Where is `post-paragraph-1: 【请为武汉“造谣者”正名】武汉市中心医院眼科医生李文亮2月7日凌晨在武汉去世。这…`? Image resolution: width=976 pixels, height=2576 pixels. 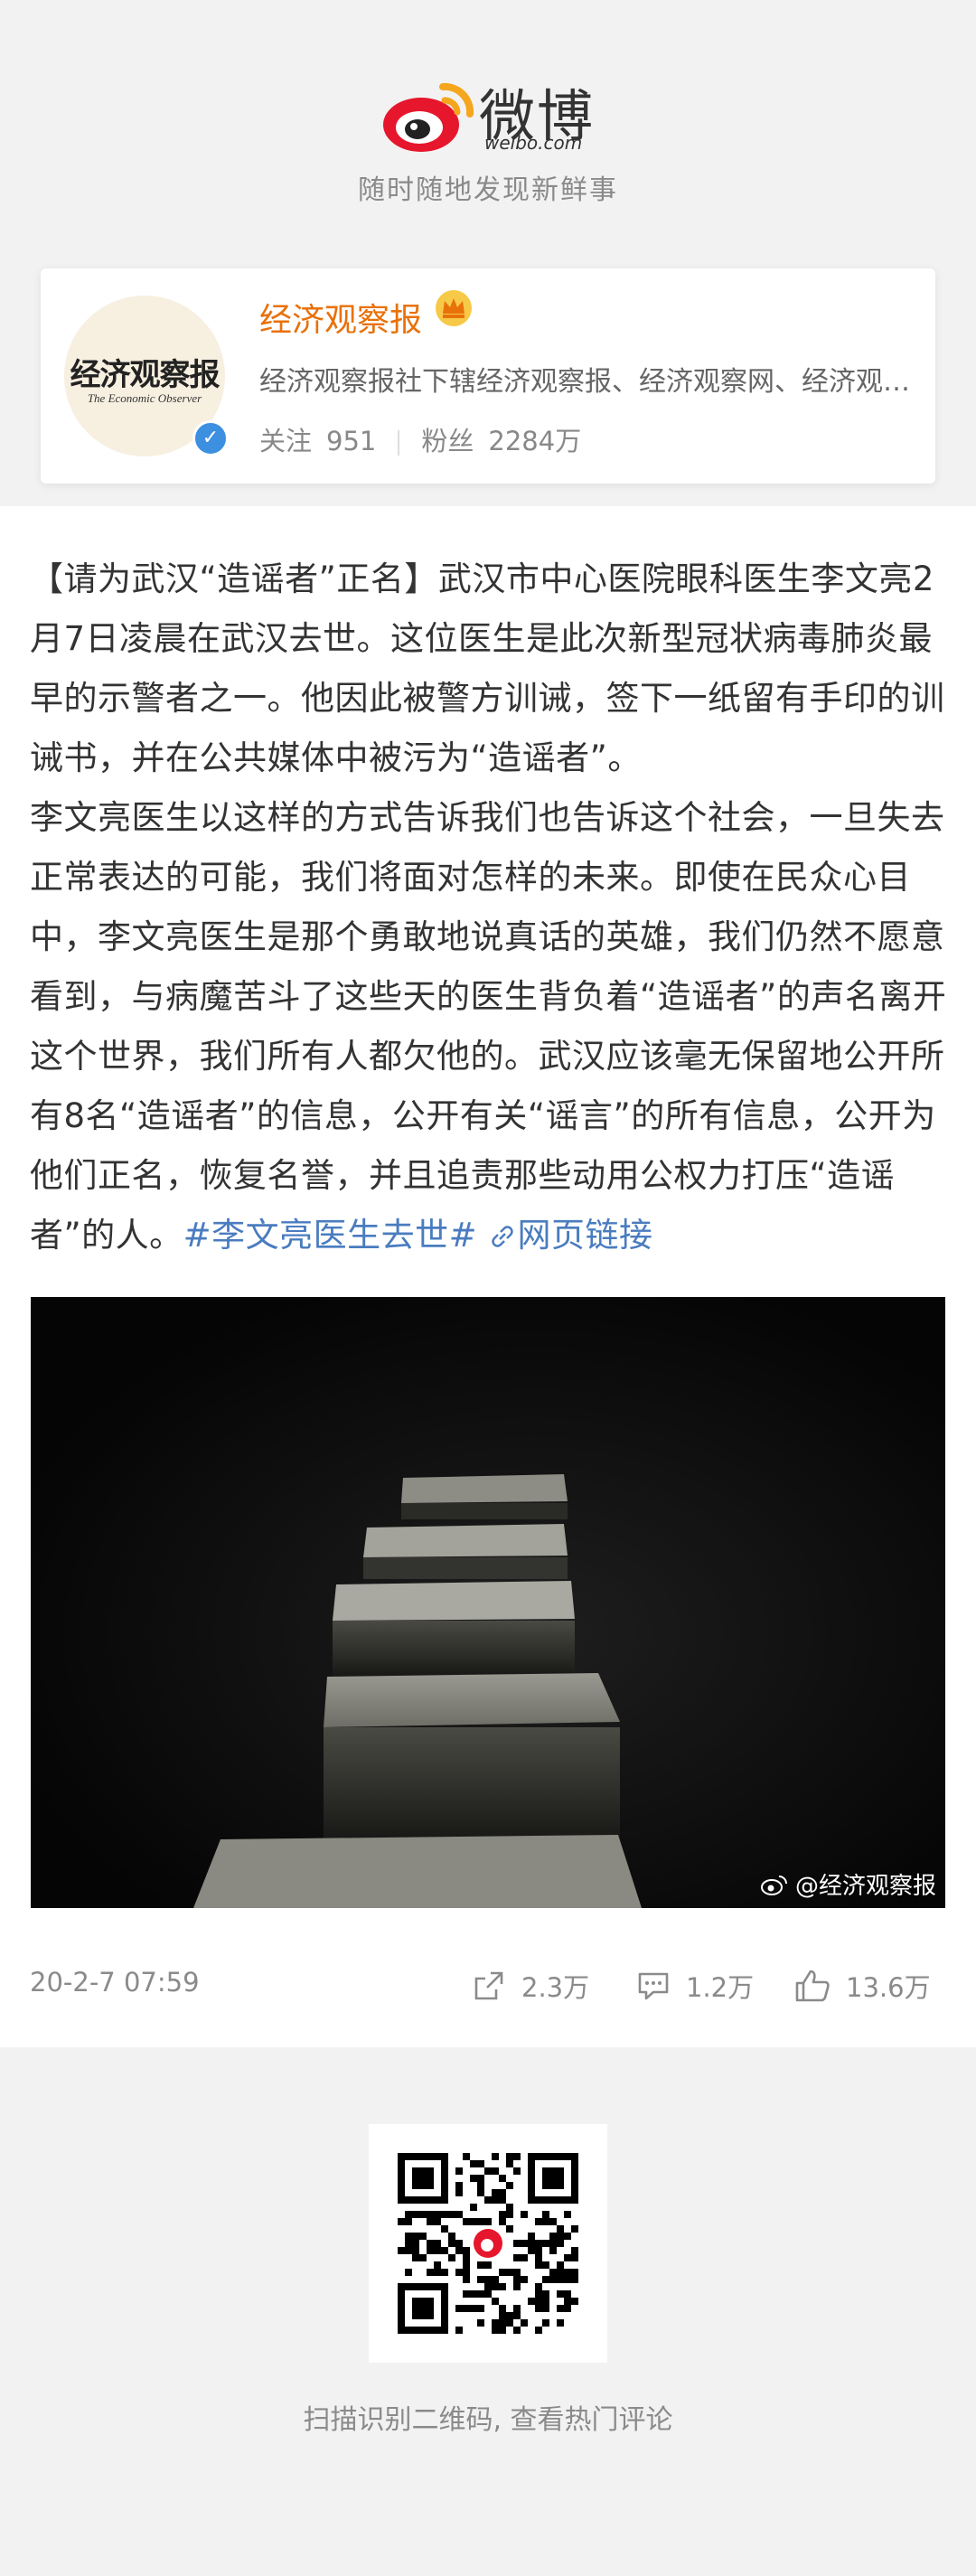 post-paragraph-1: 【请为武汉“造谣者”正名】武汉市中心医院眼科医生李文亮2月7日凌晨在武汉去世。这… is located at coordinates (487, 668).